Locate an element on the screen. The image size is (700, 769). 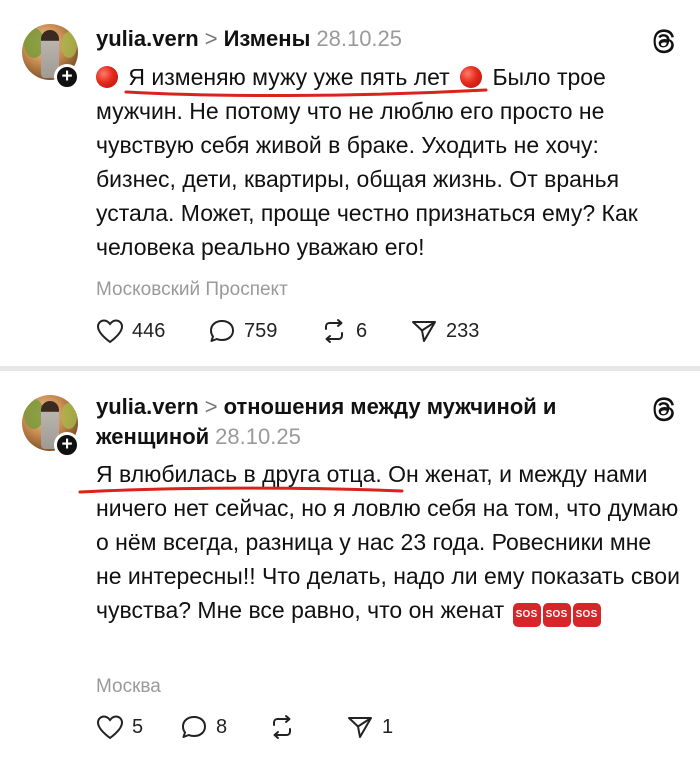
repost-count: 6 is located at coordinates (362, 330).